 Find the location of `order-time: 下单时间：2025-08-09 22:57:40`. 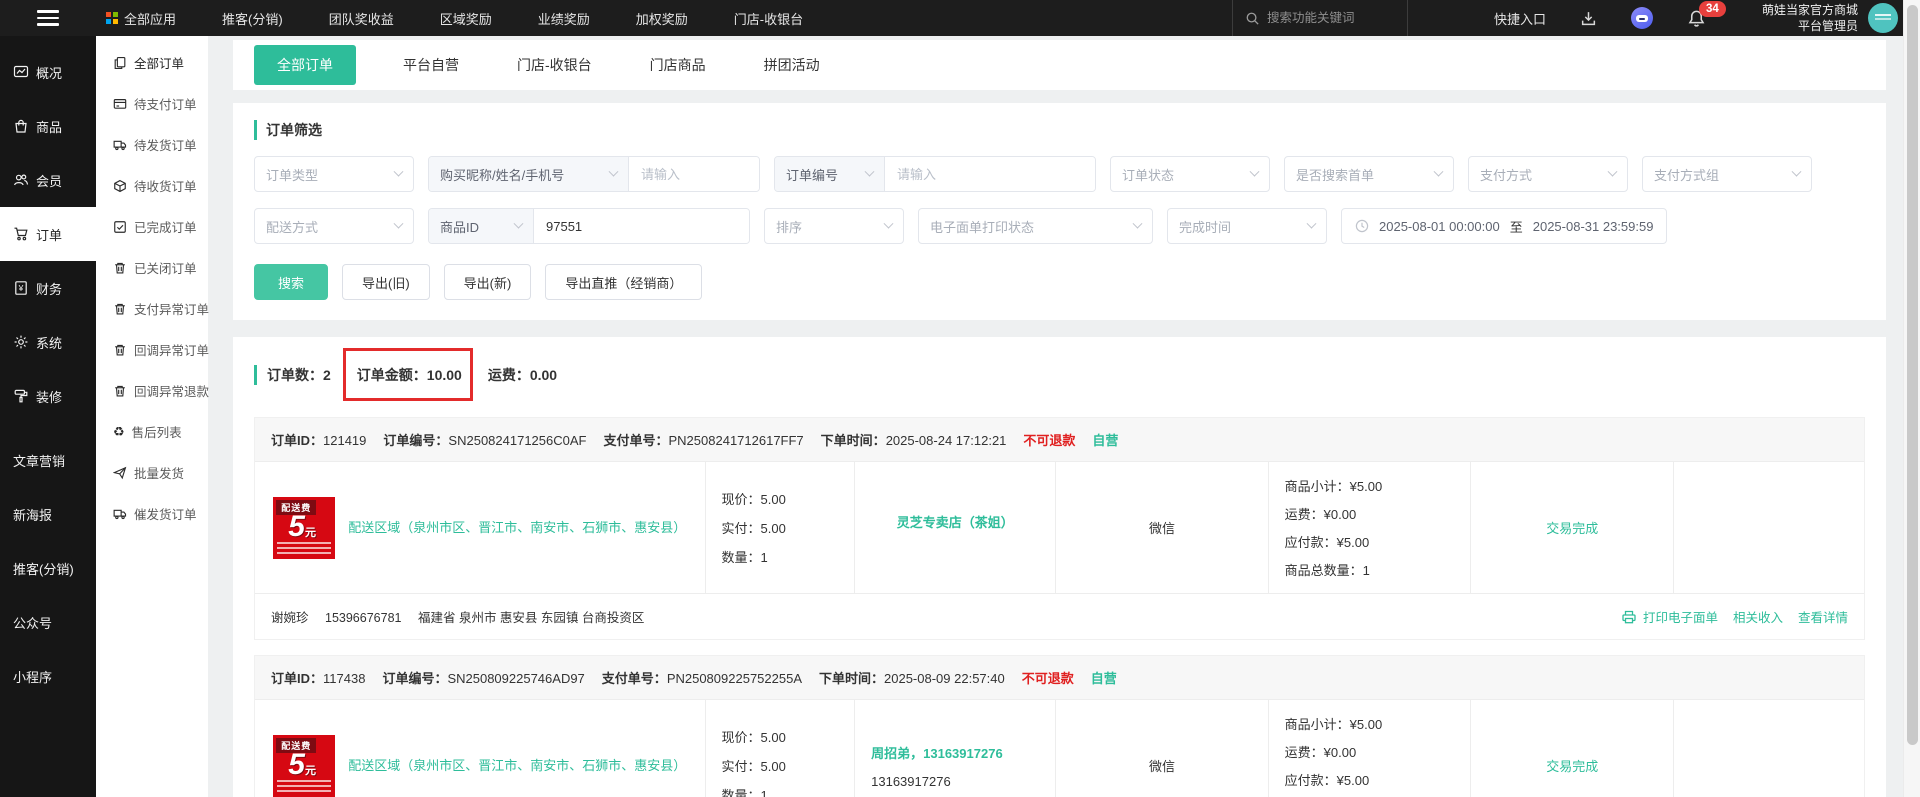

order-time: 下单时间：2025-08-09 22:57:40 is located at coordinates (912, 678).